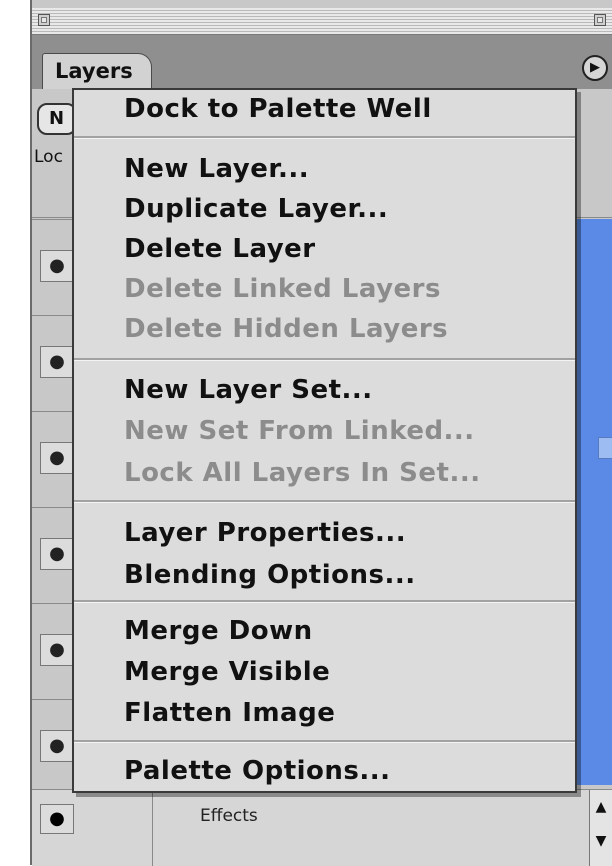 This screenshot has width=612, height=866. Describe the element at coordinates (600, 20) in the screenshot. I see `zoom-box-icon` at that location.